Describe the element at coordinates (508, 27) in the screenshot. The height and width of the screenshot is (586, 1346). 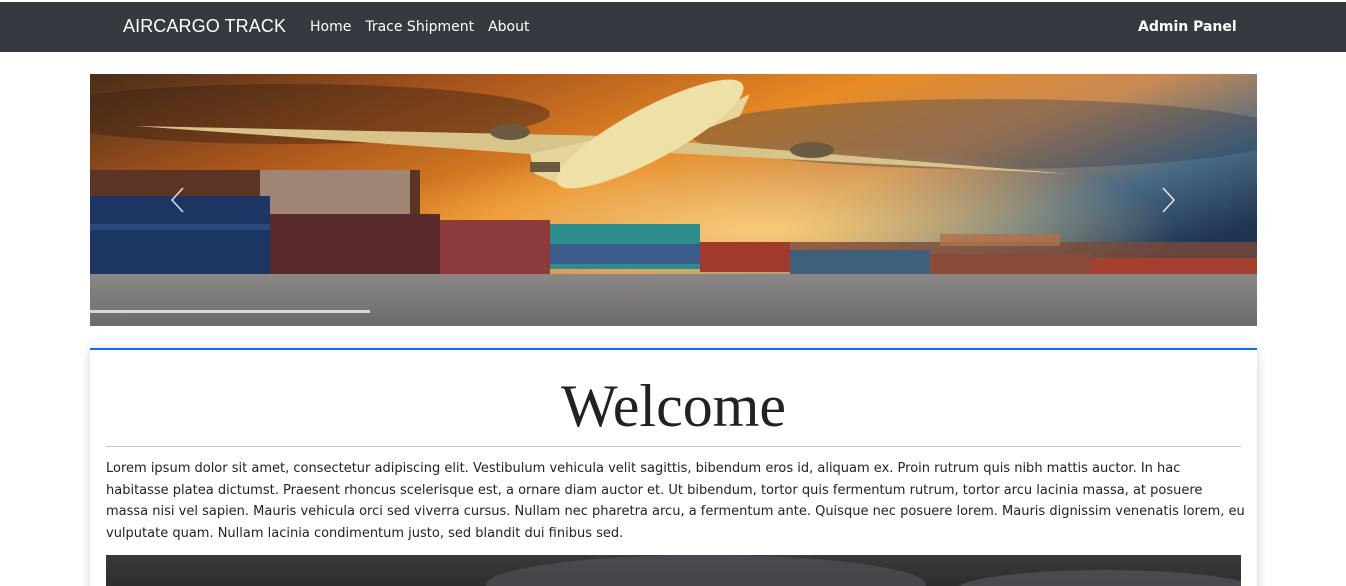
I see `nav-link-about: About` at that location.